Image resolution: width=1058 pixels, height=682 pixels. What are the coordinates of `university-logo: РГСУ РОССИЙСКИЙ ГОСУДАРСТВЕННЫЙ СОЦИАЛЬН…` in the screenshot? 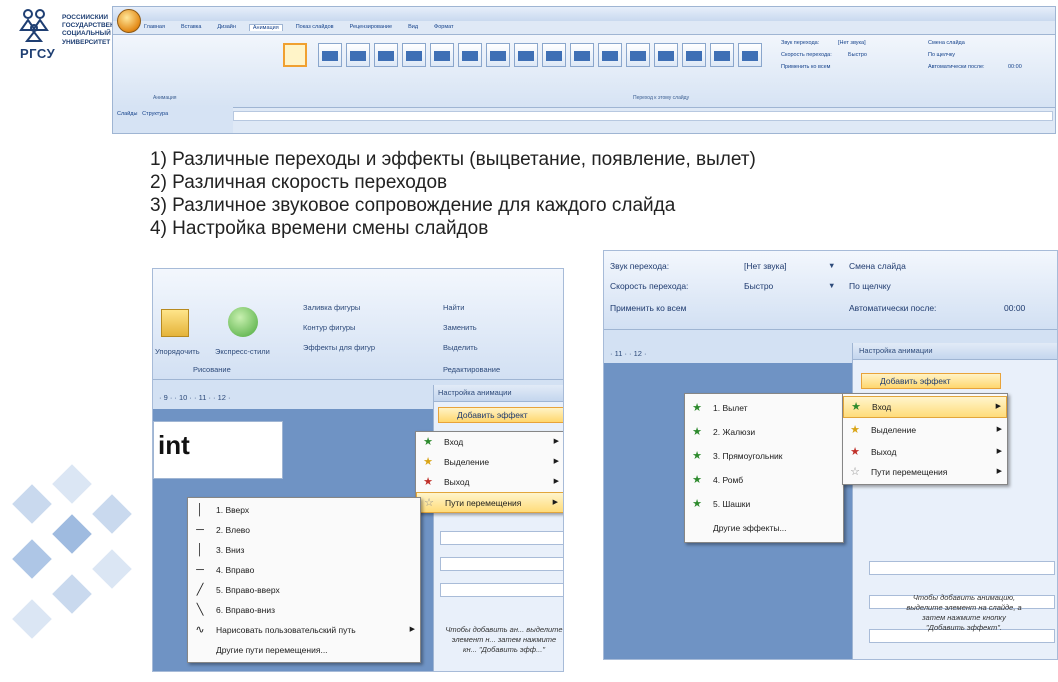 It's located at (69, 37).